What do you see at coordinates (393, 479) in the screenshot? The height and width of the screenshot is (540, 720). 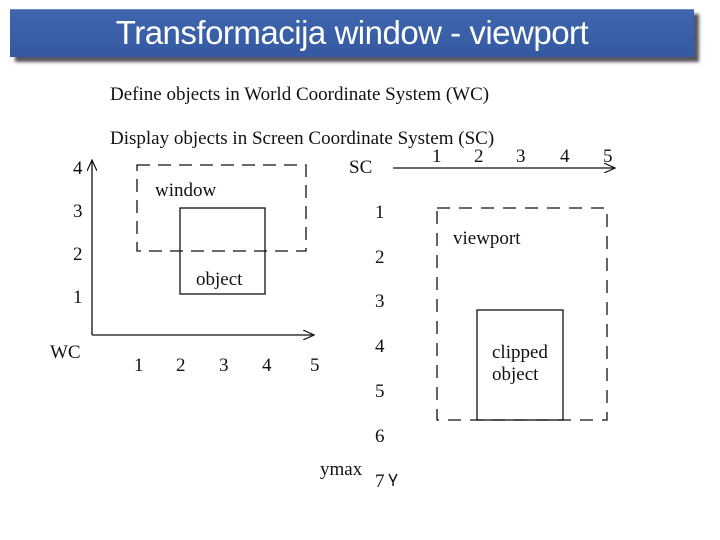 I see `sc-y-axis-arrow-icon` at bounding box center [393, 479].